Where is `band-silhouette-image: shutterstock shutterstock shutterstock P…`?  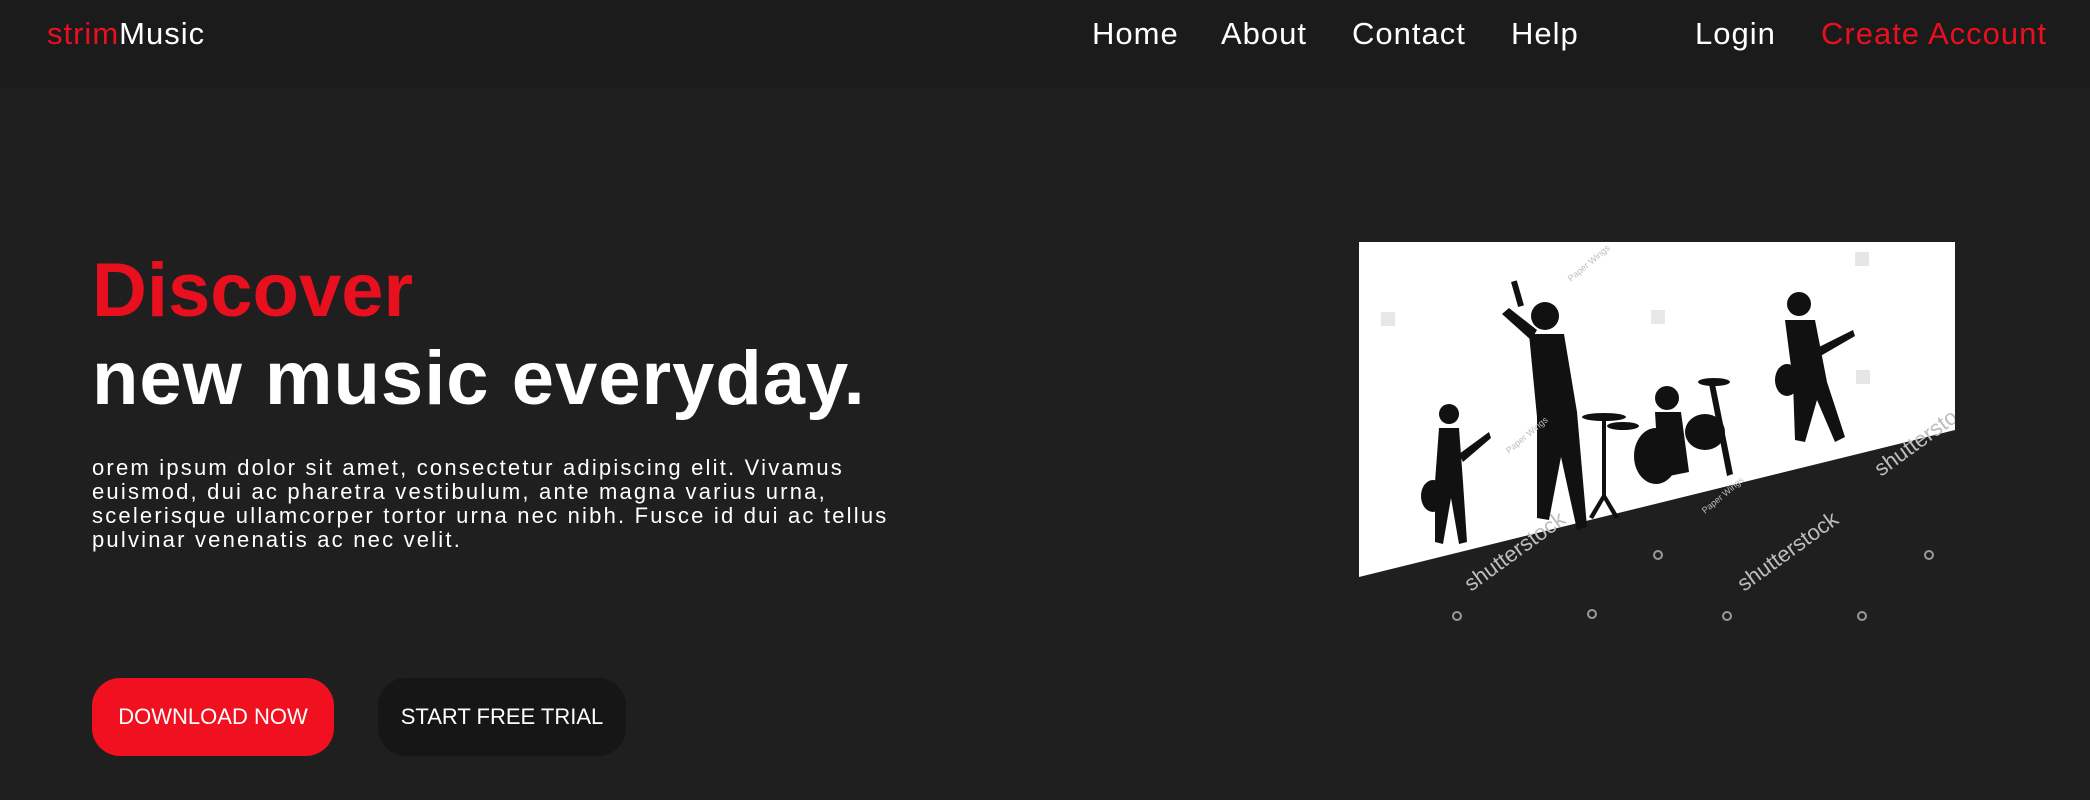
band-silhouette-image: shutterstock shutterstock shutterstock P… is located at coordinates (1657, 436).